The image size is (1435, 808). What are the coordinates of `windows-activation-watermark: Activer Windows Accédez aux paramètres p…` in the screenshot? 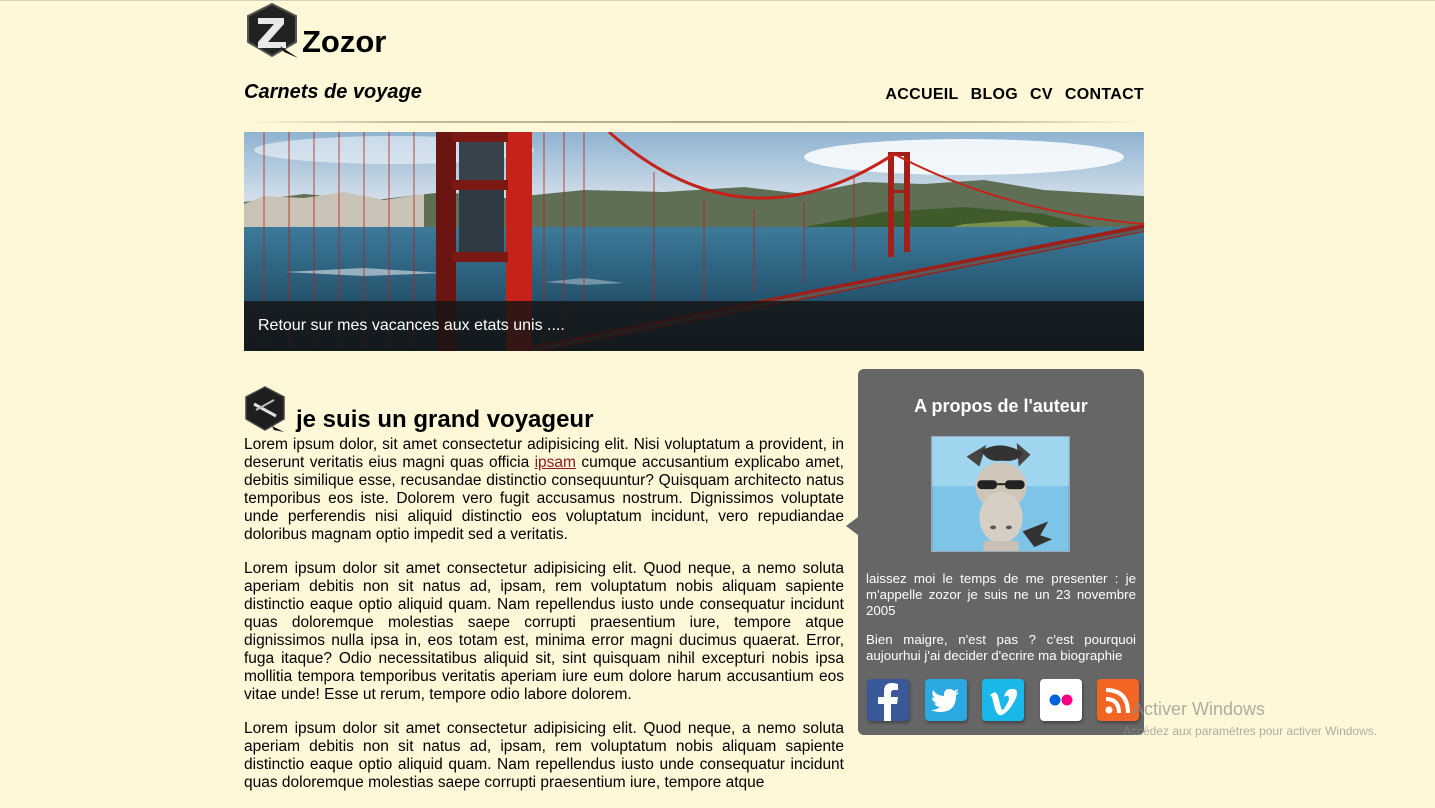 It's located at (1279, 718).